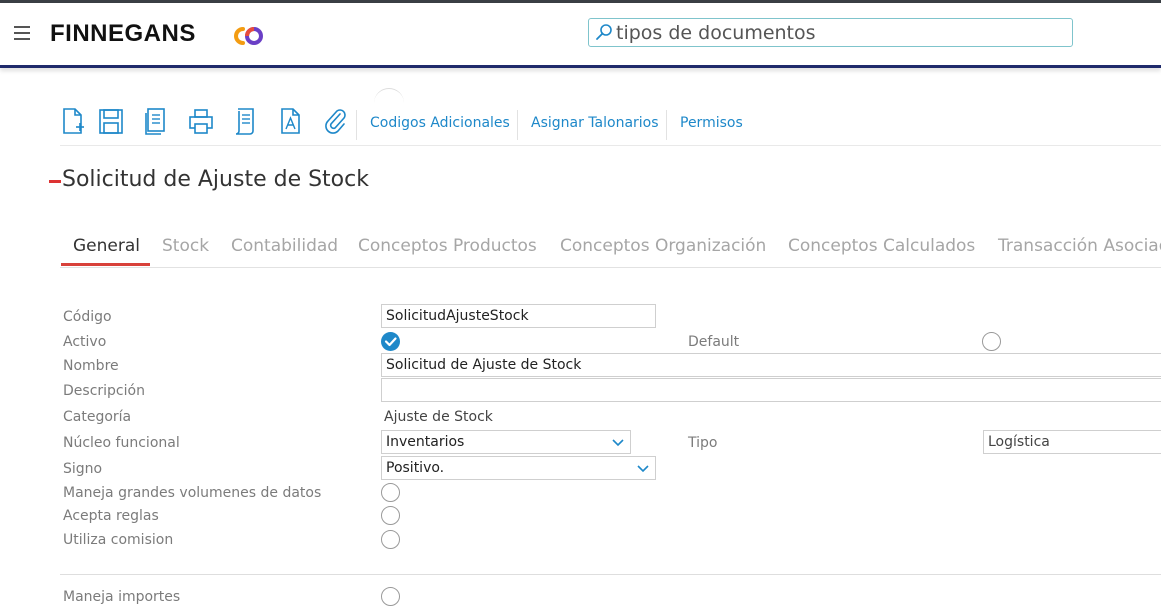 Image resolution: width=1161 pixels, height=606 pixels. Describe the element at coordinates (440, 123) in the screenshot. I see `codigos-adicionales-link: Codigos Adicionales` at that location.